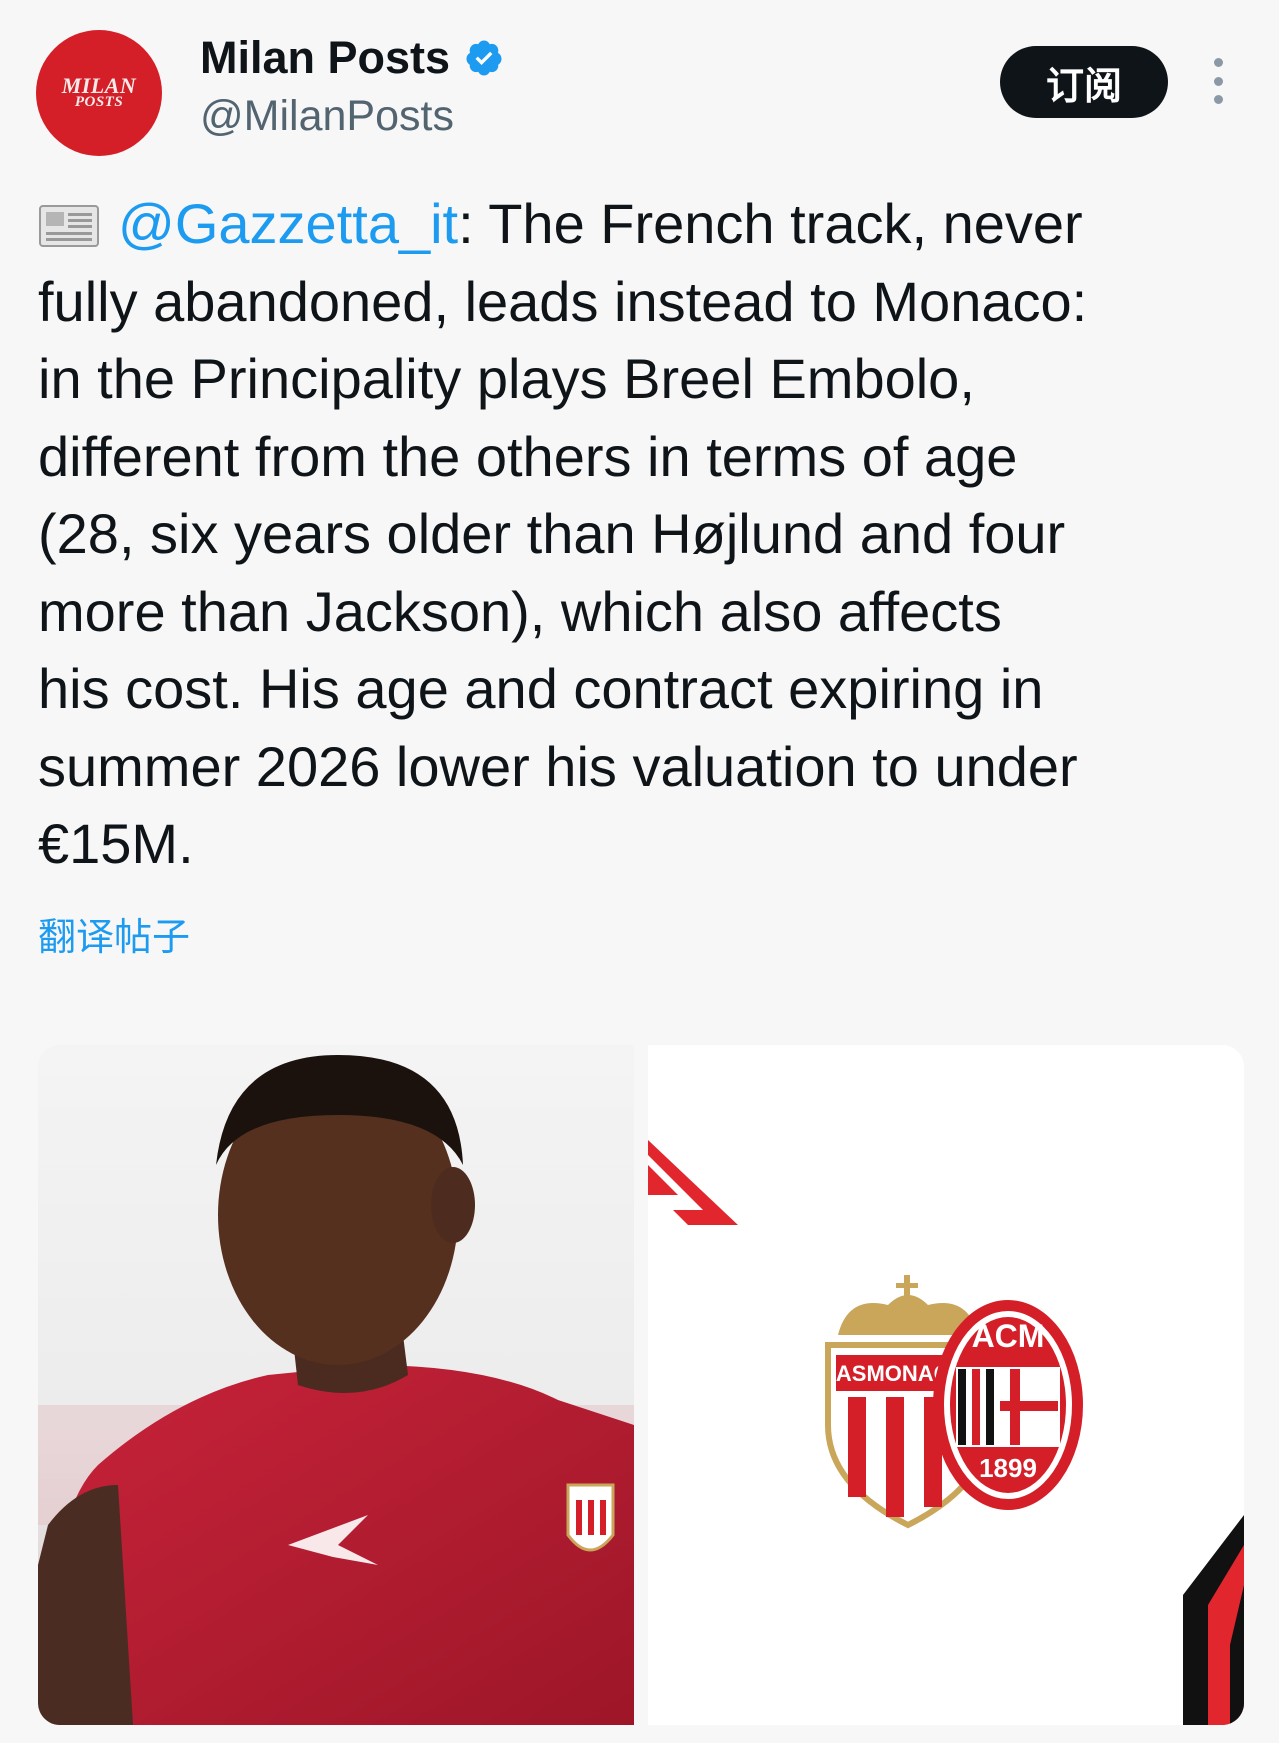 The image size is (1279, 1743). I want to click on translate-post-link: 翻译帖子, so click(114, 933).